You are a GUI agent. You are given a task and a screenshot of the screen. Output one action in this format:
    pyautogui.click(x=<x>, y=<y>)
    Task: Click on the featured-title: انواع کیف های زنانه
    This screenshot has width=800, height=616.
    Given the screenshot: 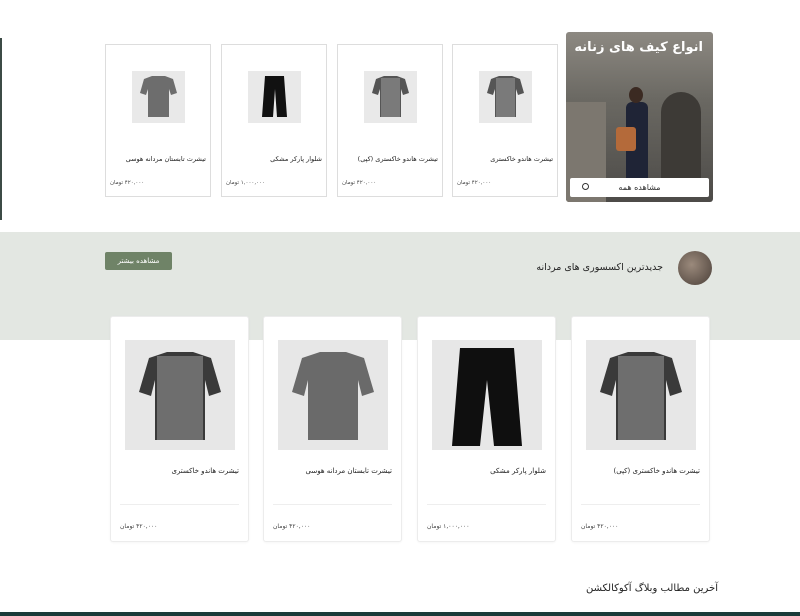 What is the action you would take?
    pyautogui.click(x=638, y=47)
    